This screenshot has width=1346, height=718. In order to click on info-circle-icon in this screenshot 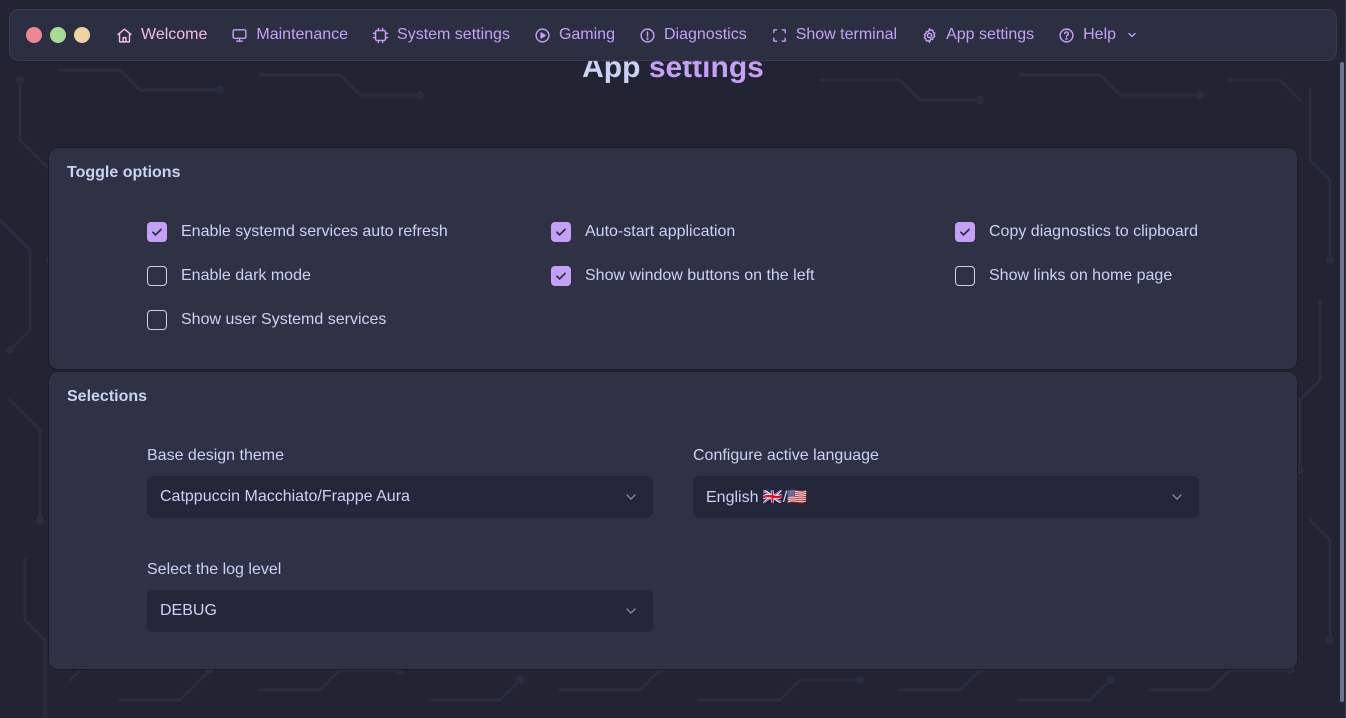, I will do `click(647, 35)`.